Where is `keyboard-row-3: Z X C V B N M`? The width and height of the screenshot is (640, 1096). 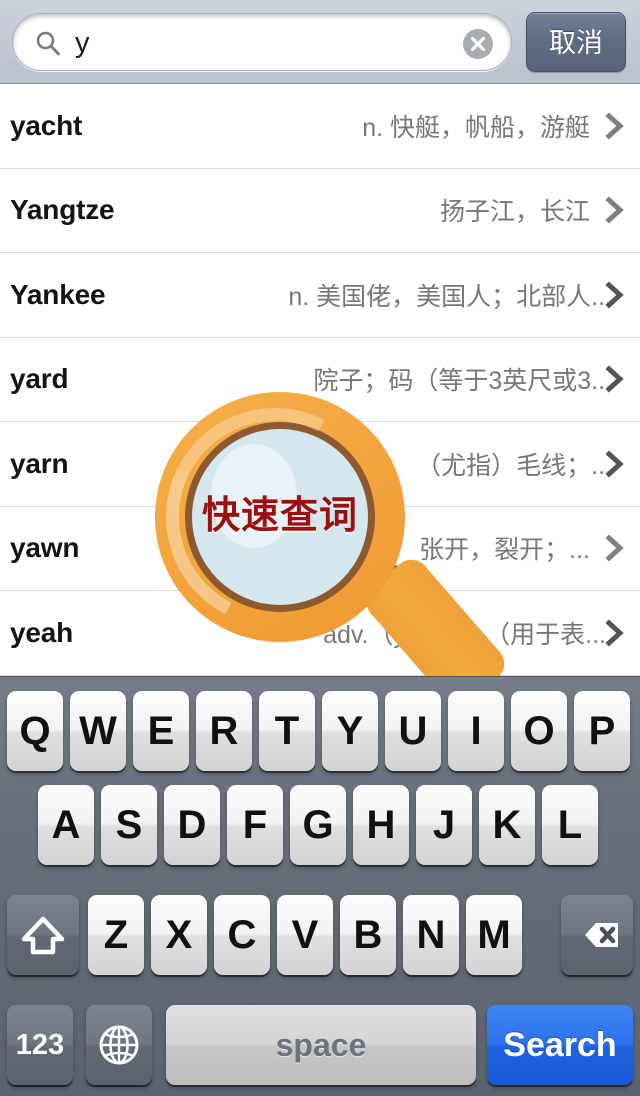 keyboard-row-3: Z X C V B N M is located at coordinates (320, 942).